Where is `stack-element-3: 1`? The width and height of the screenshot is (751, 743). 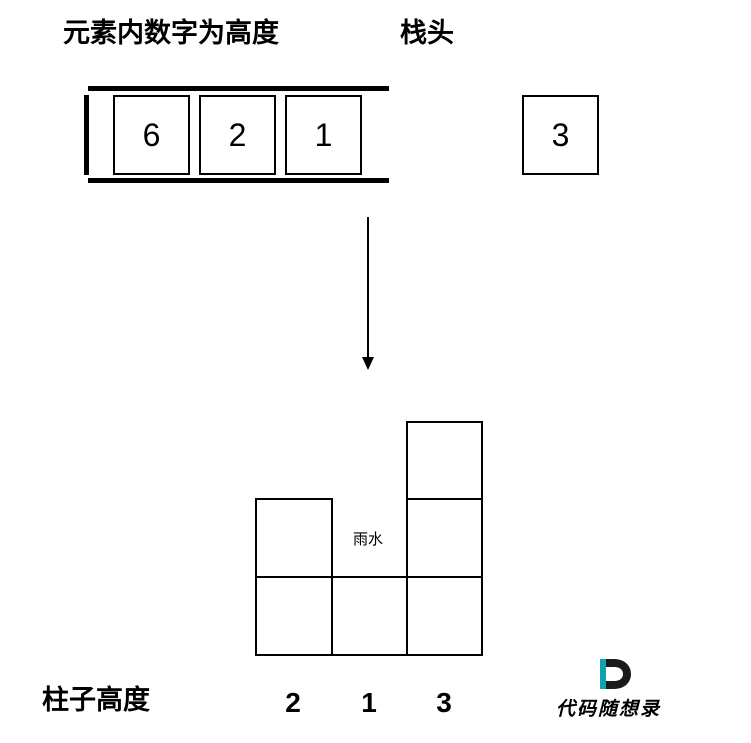
stack-element-3: 1 is located at coordinates (323, 135).